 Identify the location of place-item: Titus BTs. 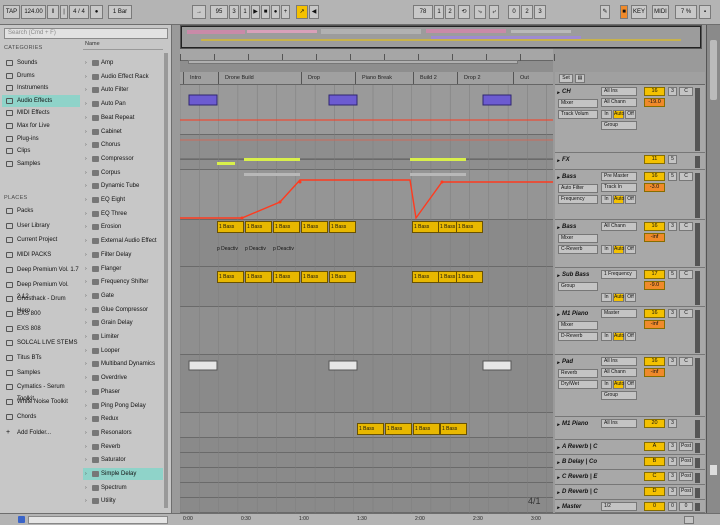
(41, 358).